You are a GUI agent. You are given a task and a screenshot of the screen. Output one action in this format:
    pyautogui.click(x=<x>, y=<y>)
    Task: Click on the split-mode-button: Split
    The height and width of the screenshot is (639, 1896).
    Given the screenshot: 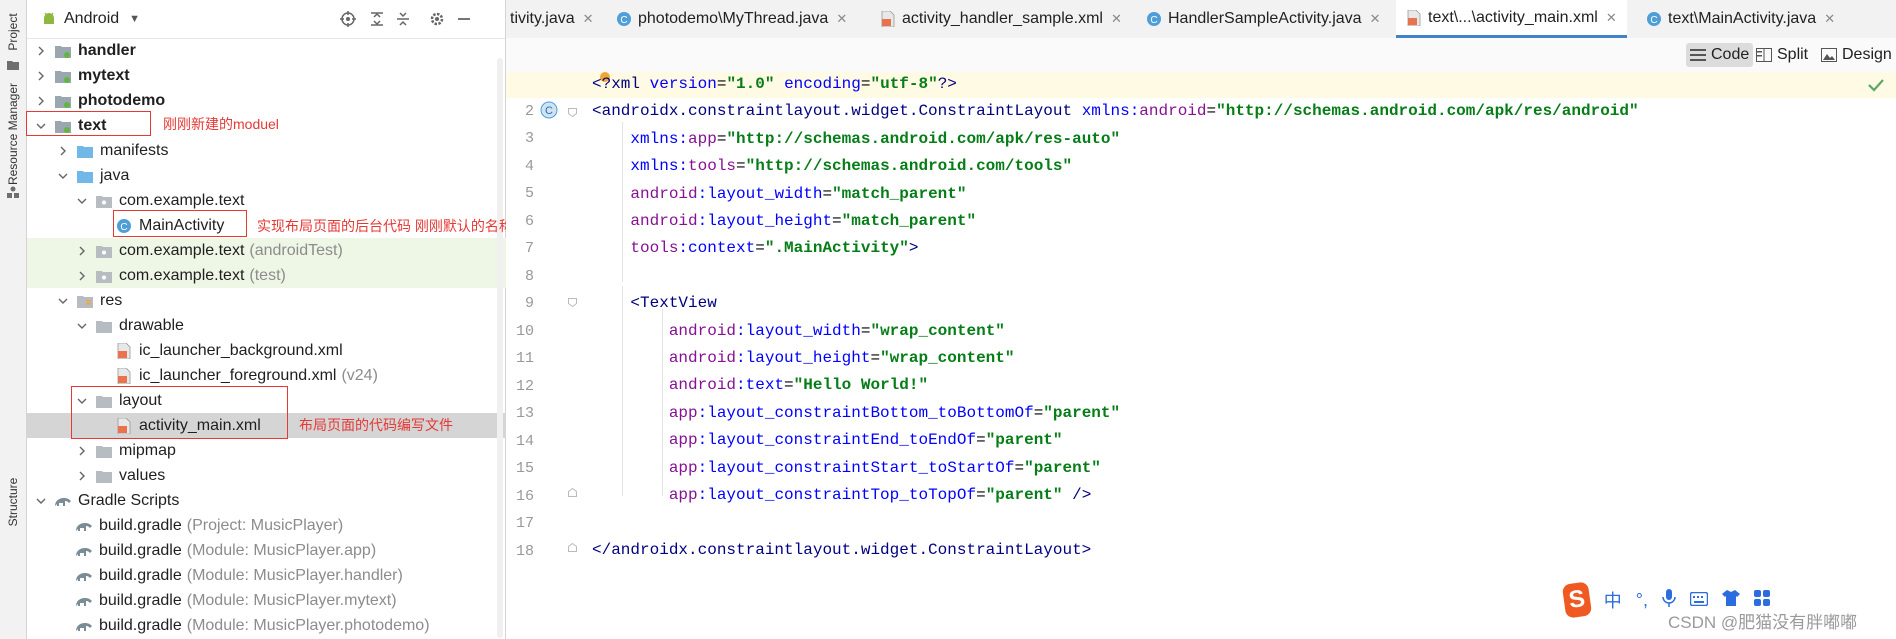 What is the action you would take?
    pyautogui.click(x=1782, y=55)
    